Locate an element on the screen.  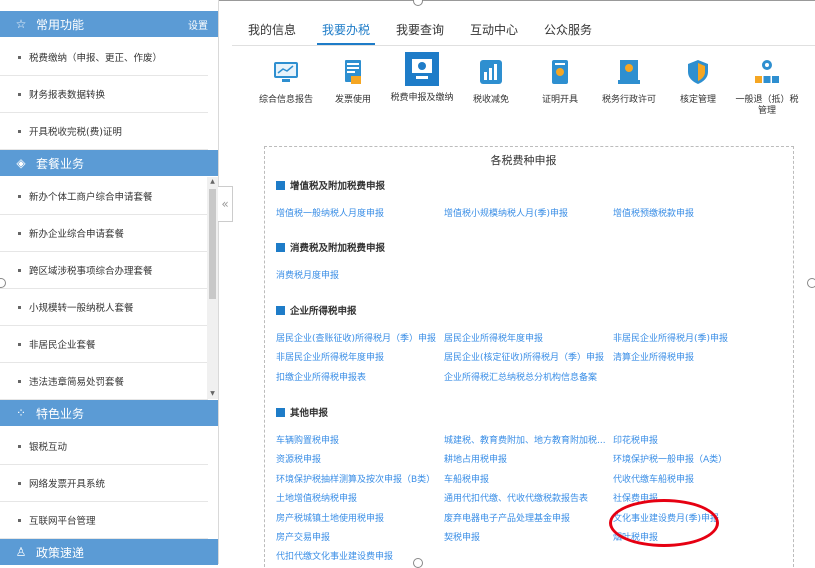
sidebar-item-label: 税费缴纳（申报、更正、作废） is located at coordinates (96, 58).